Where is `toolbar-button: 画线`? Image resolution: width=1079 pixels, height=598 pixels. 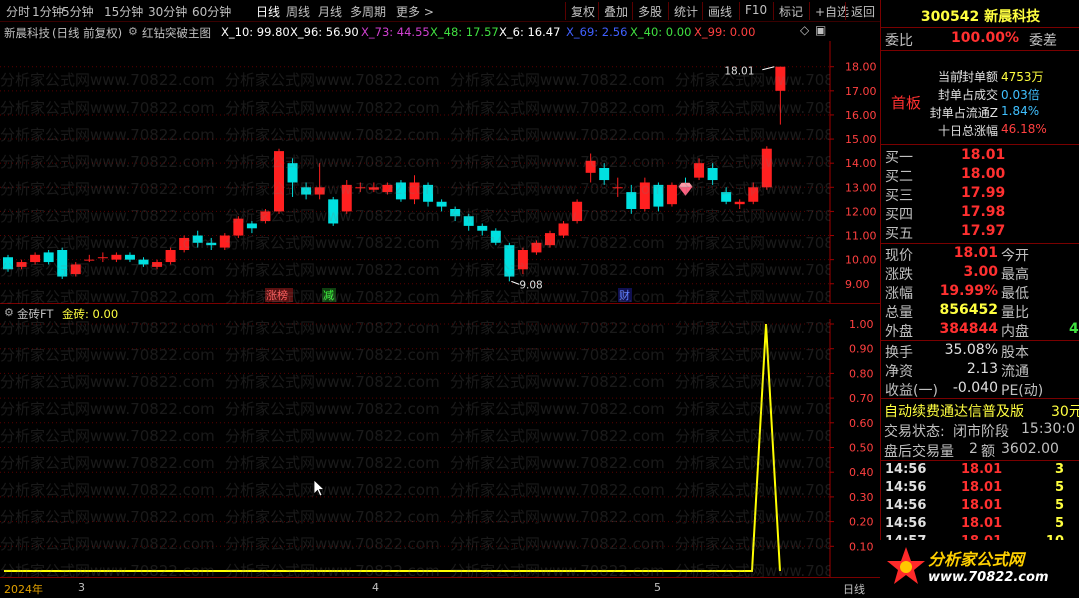
toolbar-button: 画线 is located at coordinates (720, 11).